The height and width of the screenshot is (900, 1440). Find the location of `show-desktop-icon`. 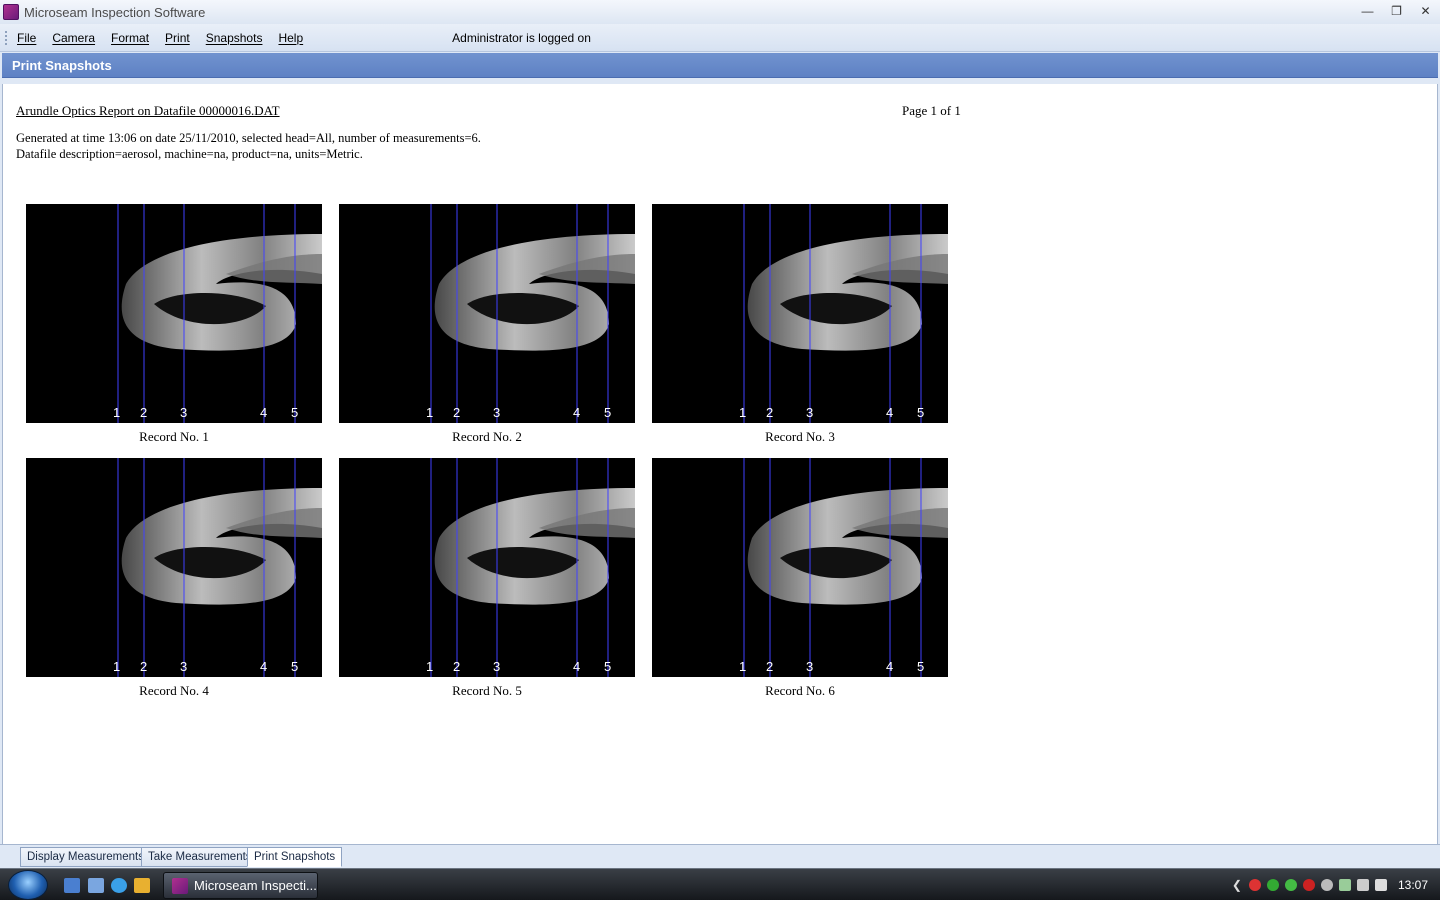

show-desktop-icon is located at coordinates (72, 885).